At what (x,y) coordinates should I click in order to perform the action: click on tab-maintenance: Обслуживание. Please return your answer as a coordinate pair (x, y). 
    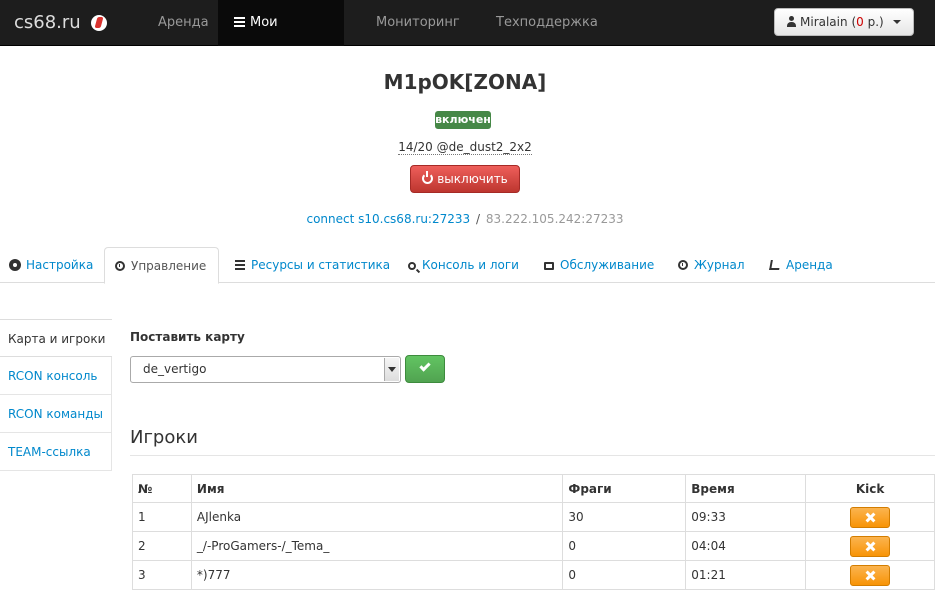
    Looking at the image, I should click on (599, 265).